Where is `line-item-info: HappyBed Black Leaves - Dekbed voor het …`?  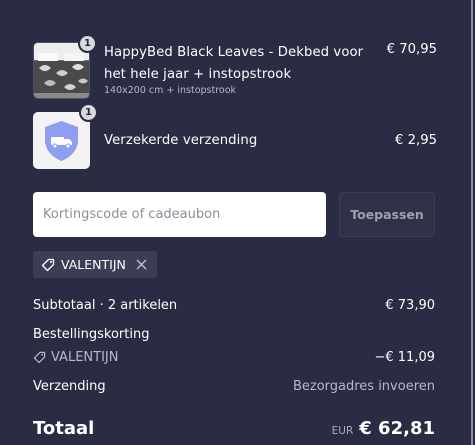 line-item-info: HappyBed Black Leaves - Dekbed voor het … is located at coordinates (241, 69).